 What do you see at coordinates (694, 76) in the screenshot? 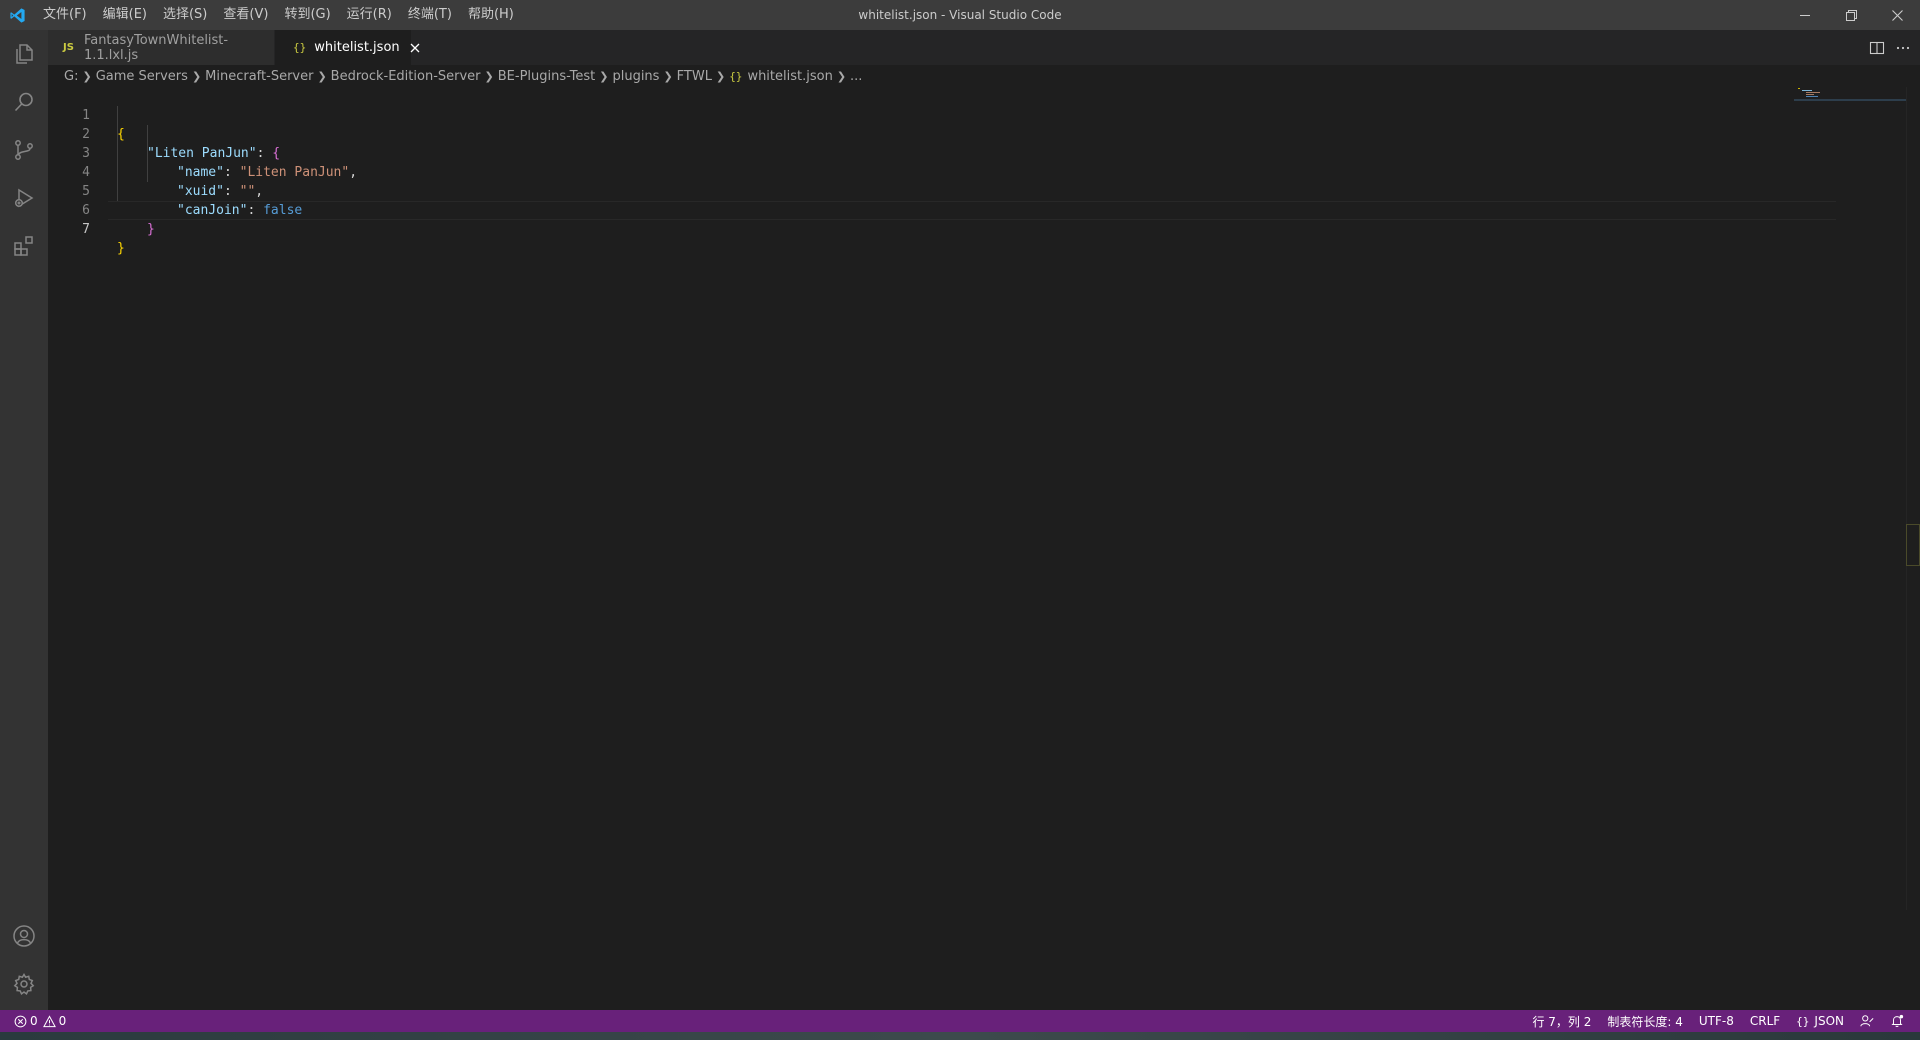
I see `breadcrumb-ftwl: FTWL` at bounding box center [694, 76].